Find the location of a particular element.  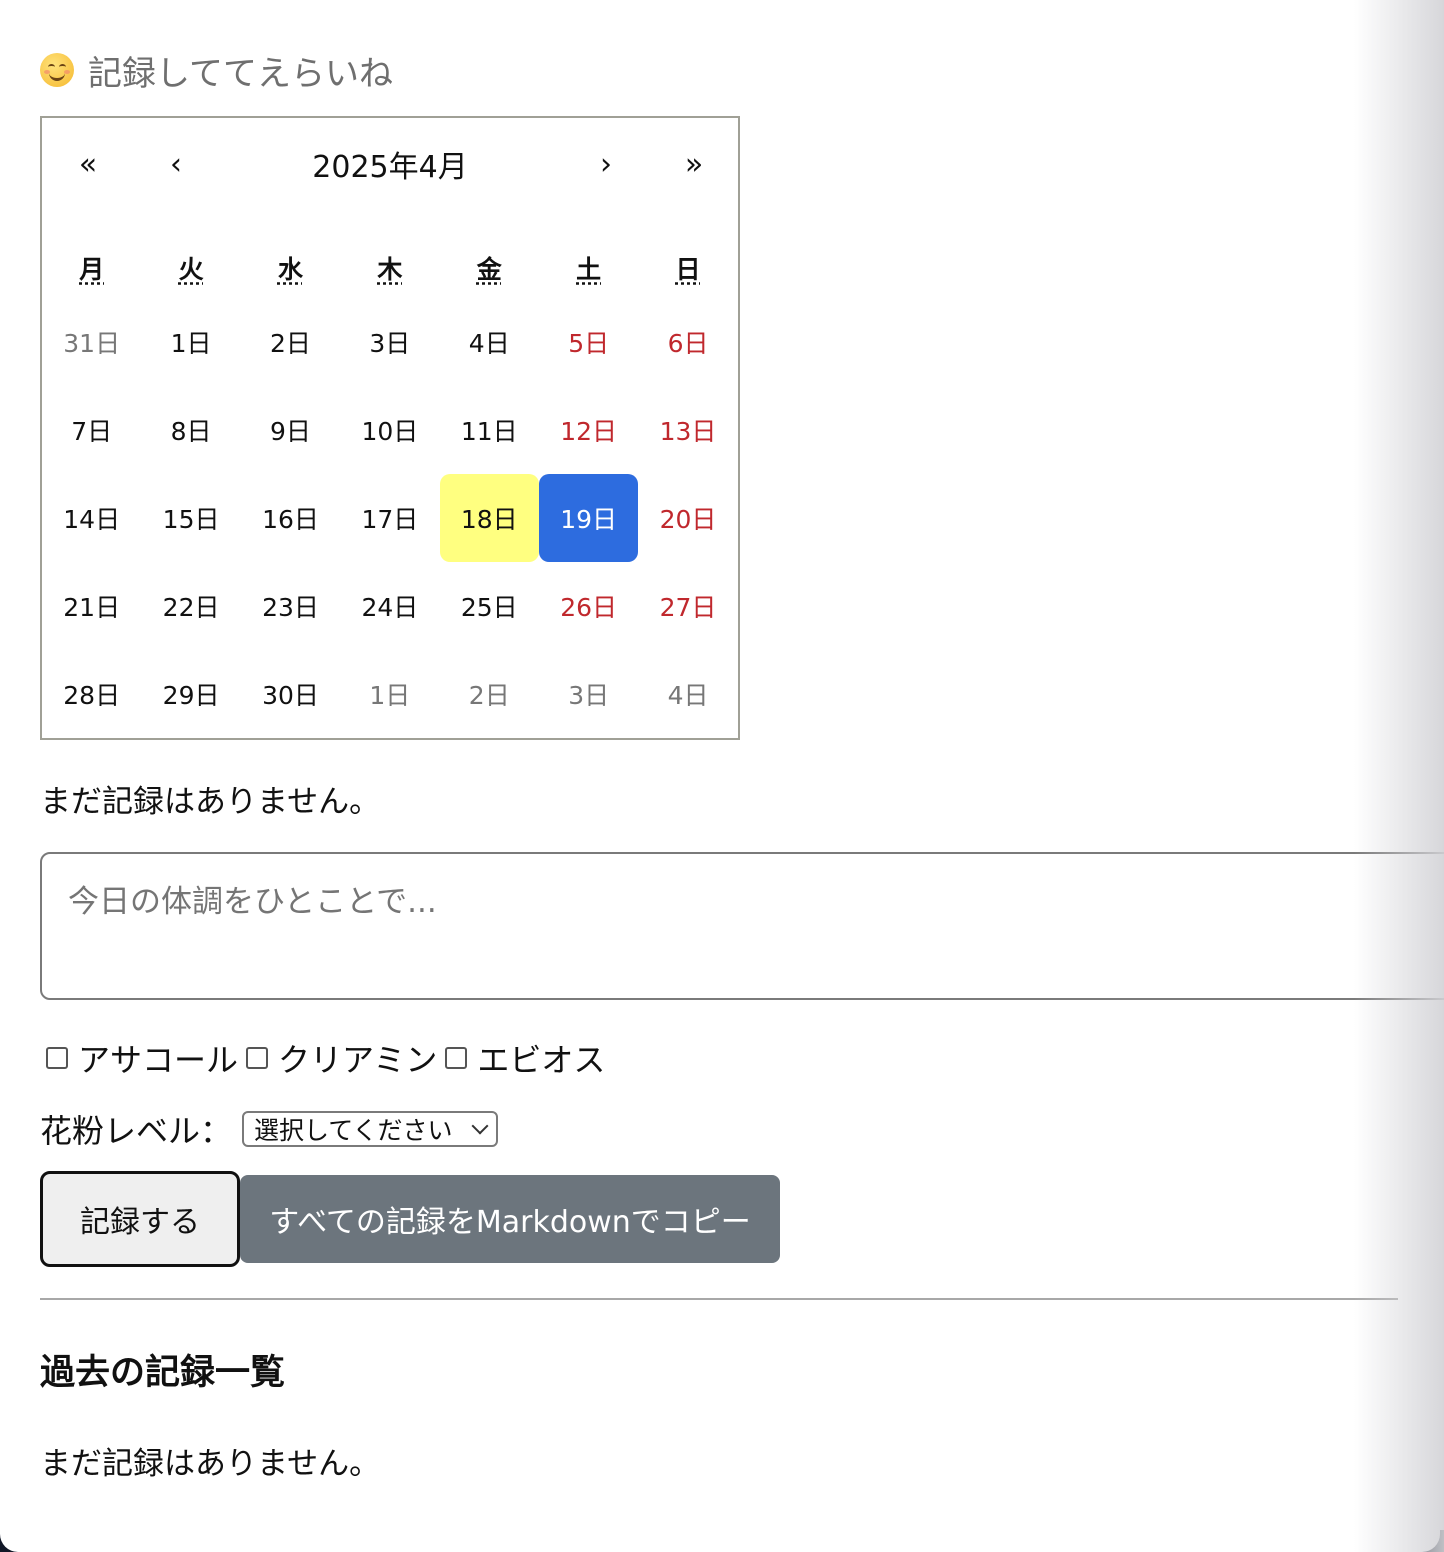

condition-memo-input is located at coordinates (742, 926).